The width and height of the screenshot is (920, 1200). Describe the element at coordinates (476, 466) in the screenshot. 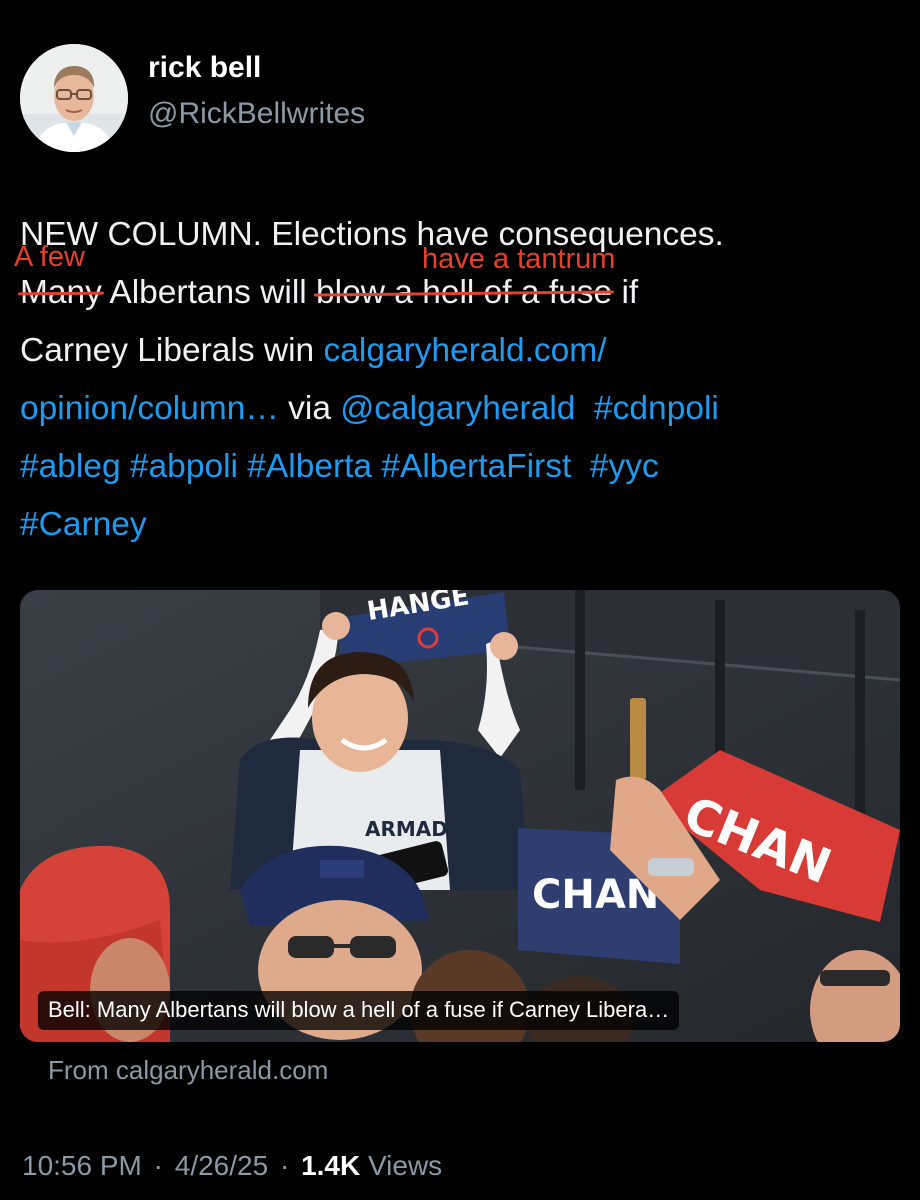

I see `hashtag-albertafirst: #AlbertaFirst` at that location.